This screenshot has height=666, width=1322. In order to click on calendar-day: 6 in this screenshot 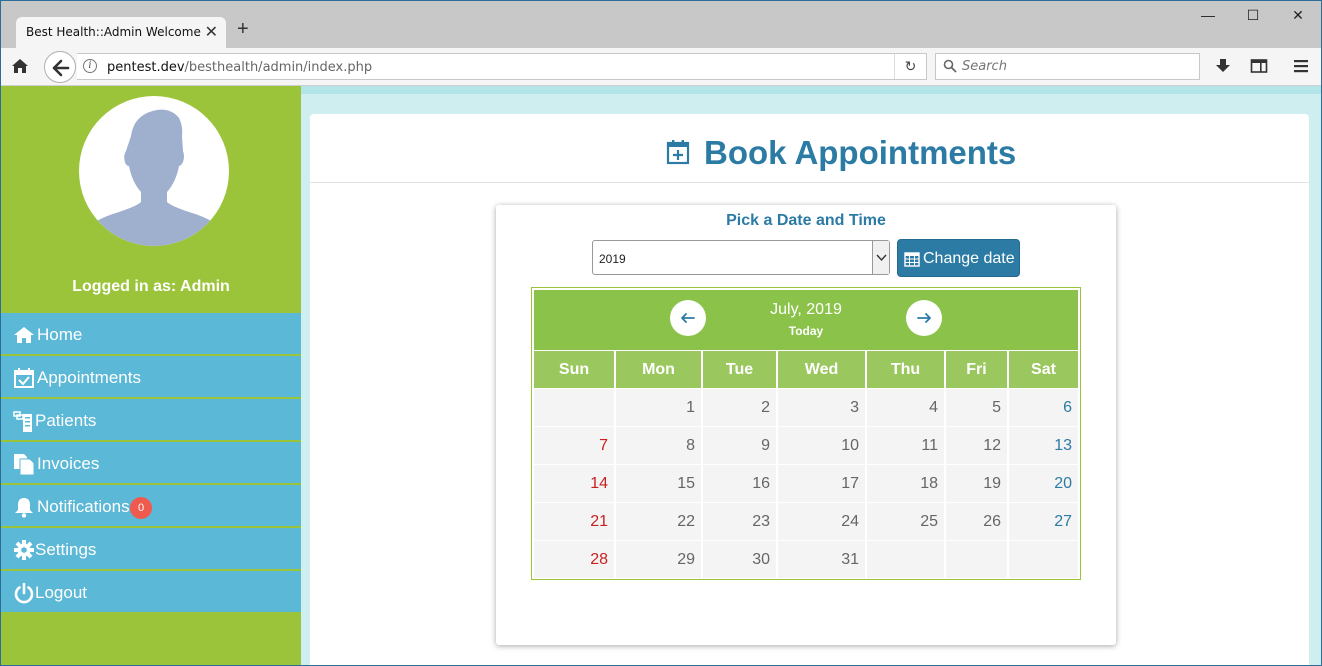, I will do `click(1043, 407)`.